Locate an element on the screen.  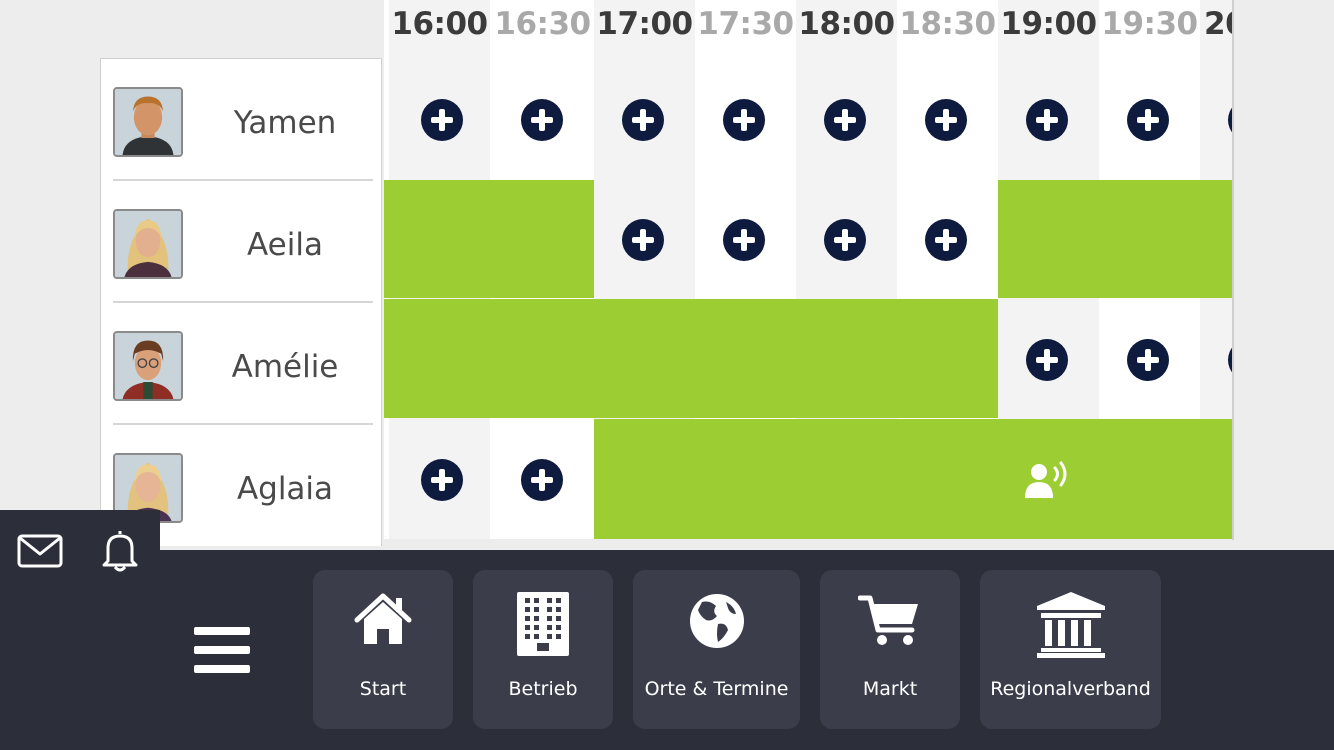
time-label: 16:30 is located at coordinates (542, 24).